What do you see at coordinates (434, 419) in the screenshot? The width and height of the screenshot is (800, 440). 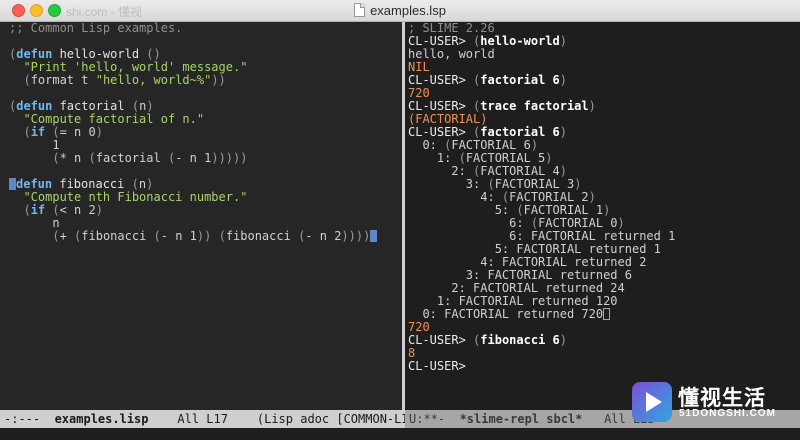 I see `modeline-state: U:**-` at bounding box center [434, 419].